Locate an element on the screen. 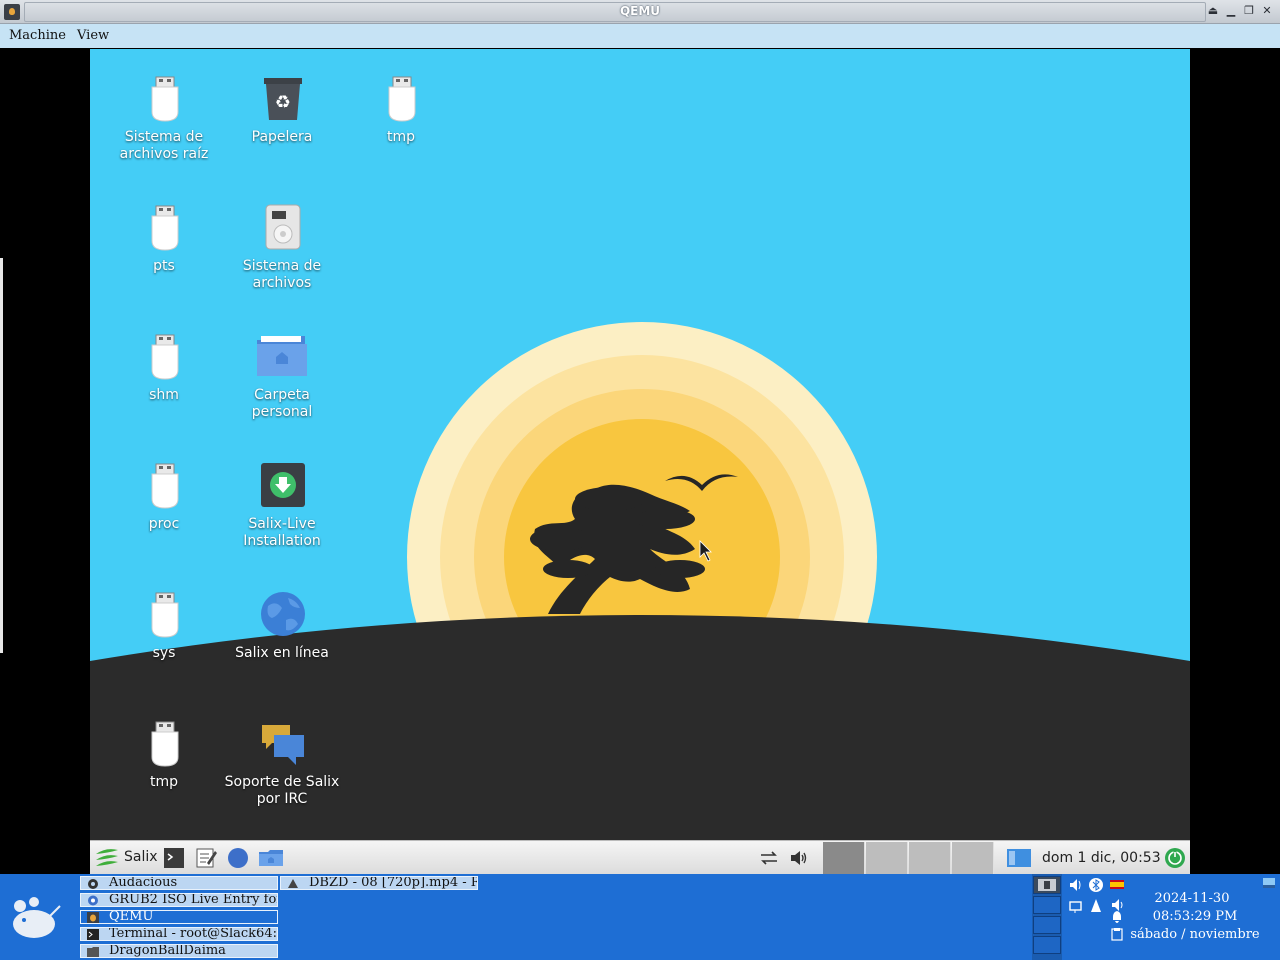  volume-tray is located at coordinates (799, 857).